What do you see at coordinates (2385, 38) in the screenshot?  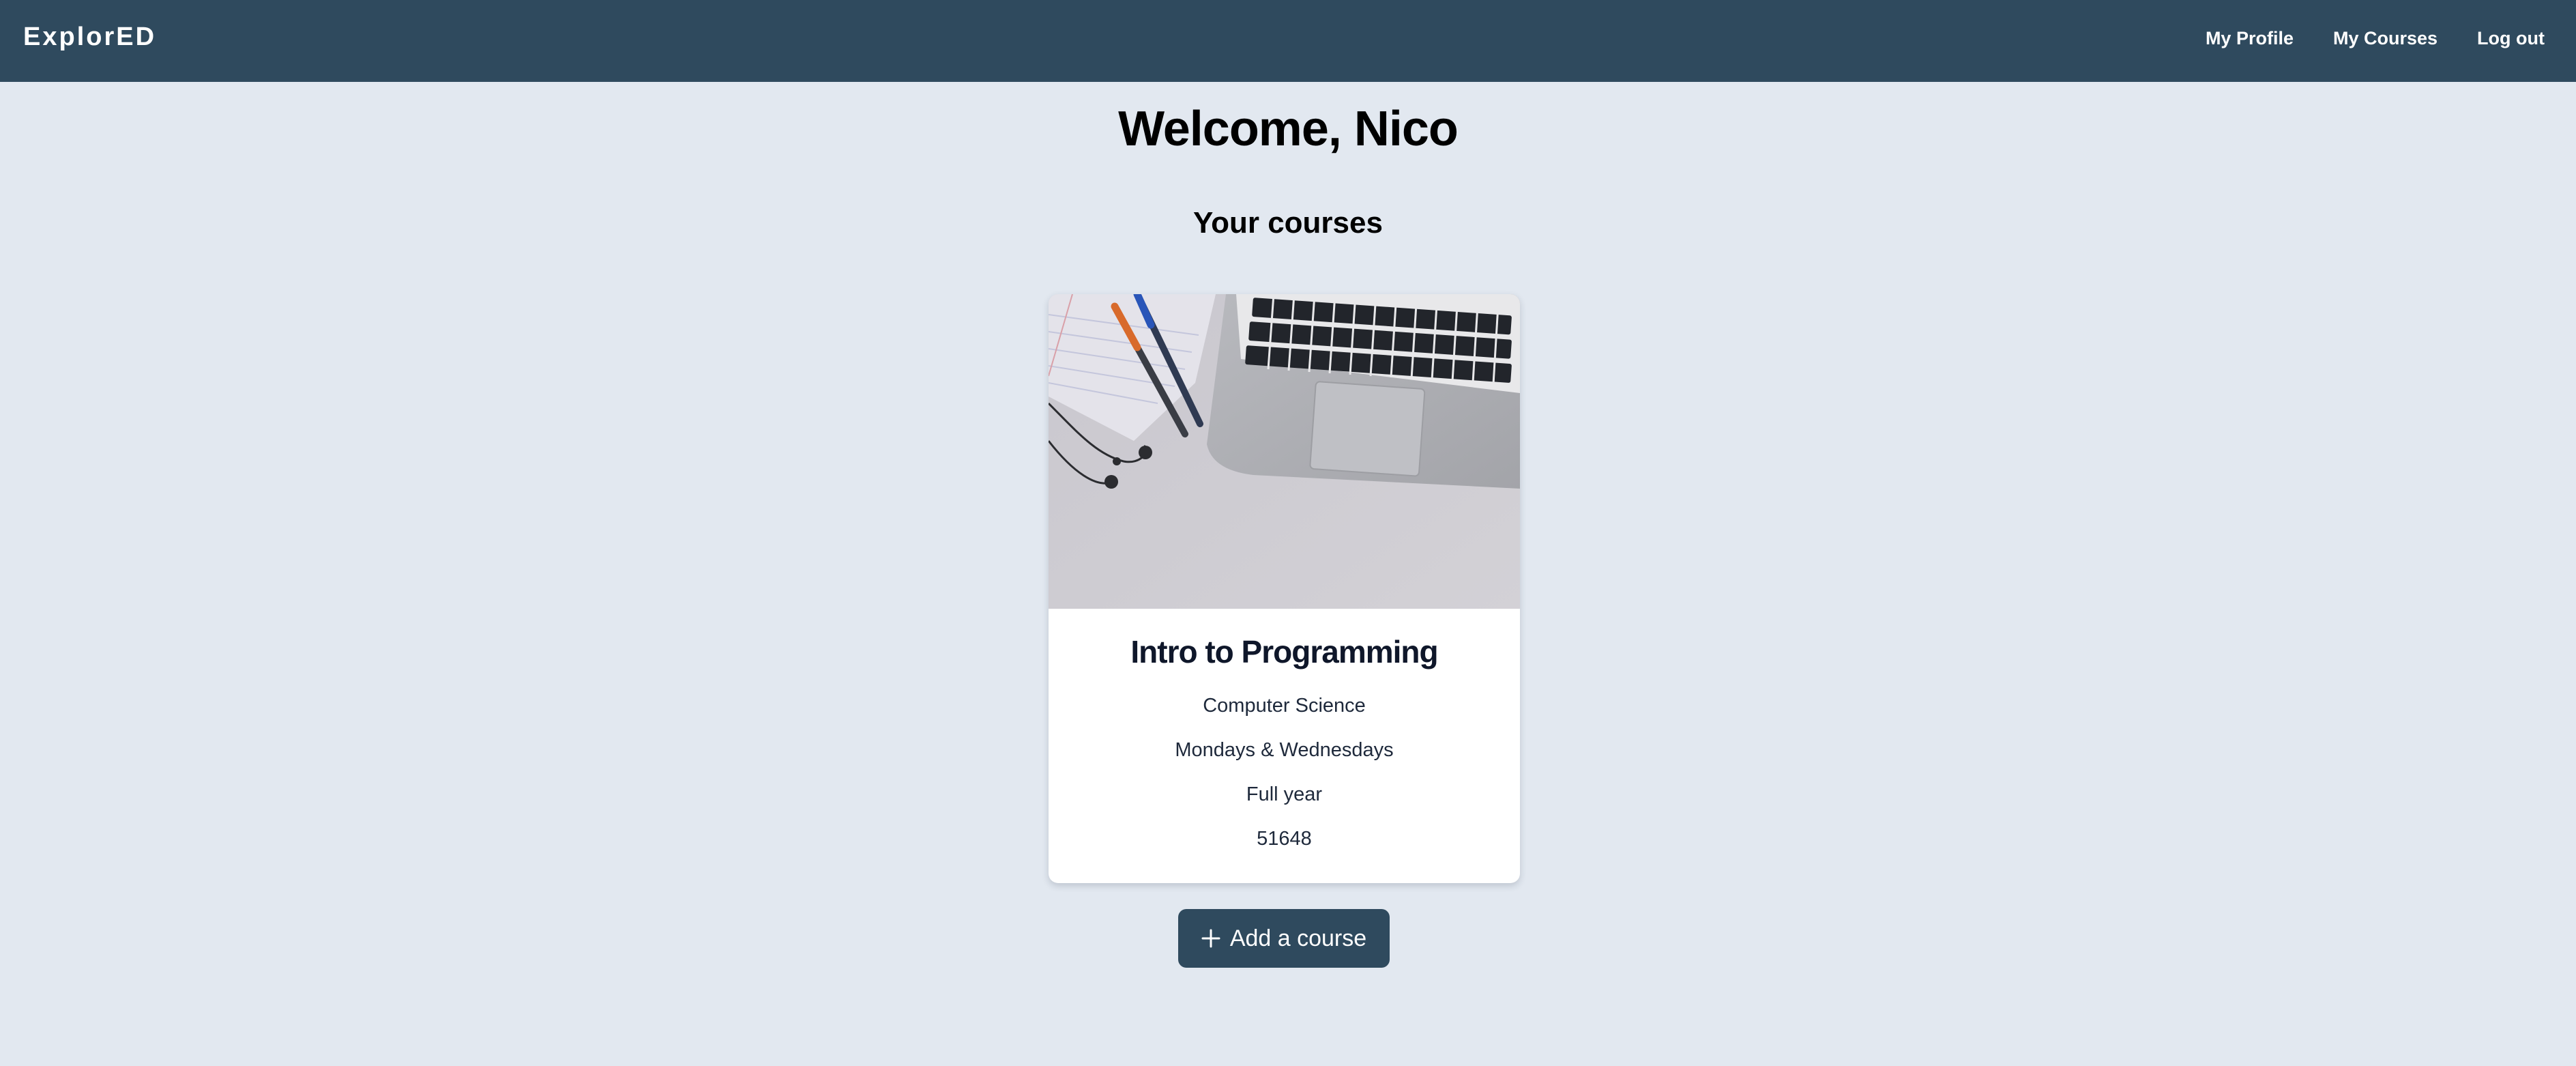 I see `nav-link-my-courses: My Courses` at bounding box center [2385, 38].